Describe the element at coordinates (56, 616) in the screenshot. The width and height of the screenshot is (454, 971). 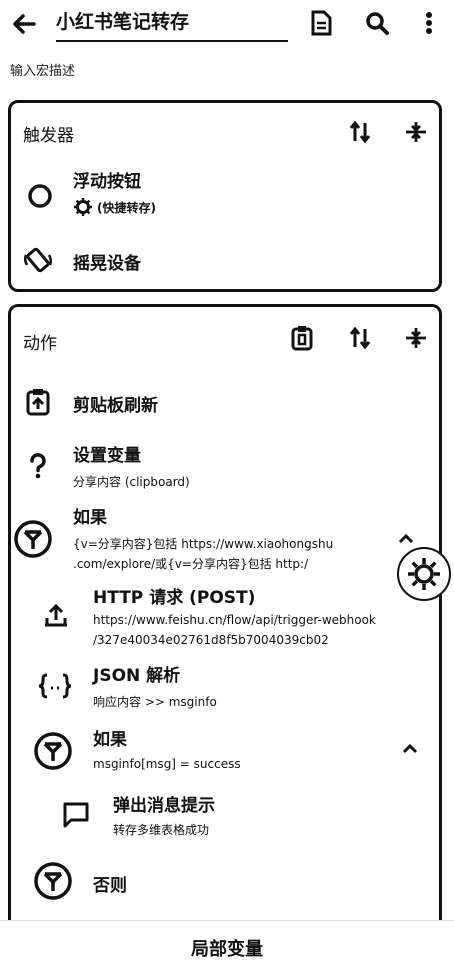
I see `upload-icon` at that location.